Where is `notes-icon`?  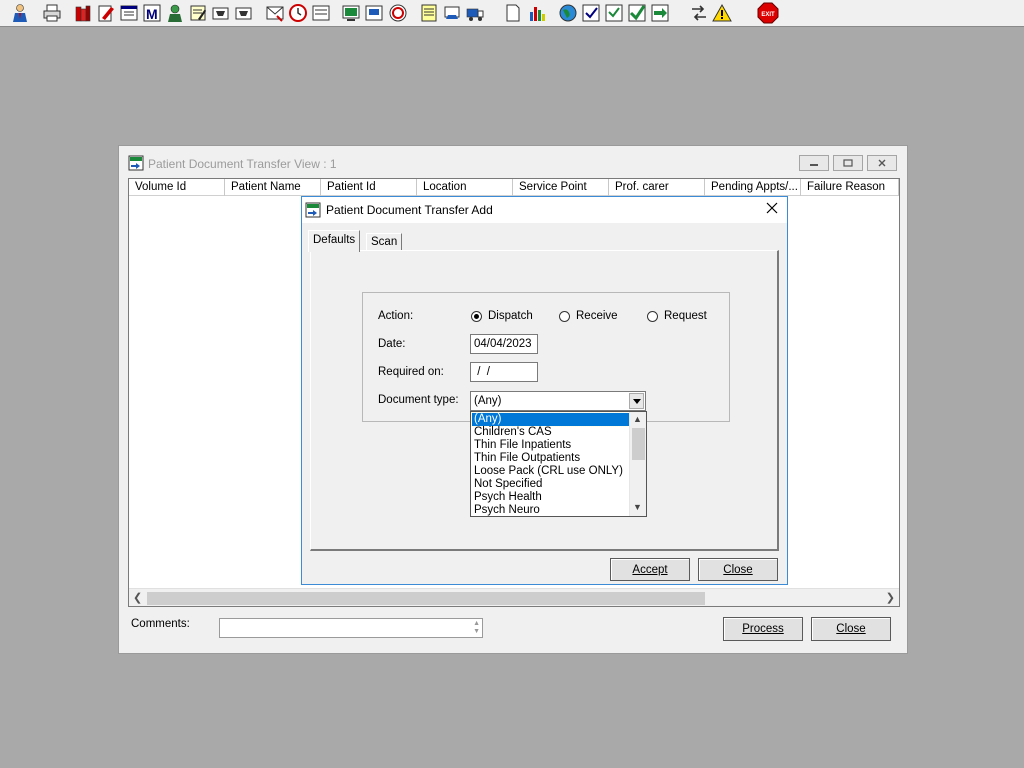 notes-icon is located at coordinates (429, 13).